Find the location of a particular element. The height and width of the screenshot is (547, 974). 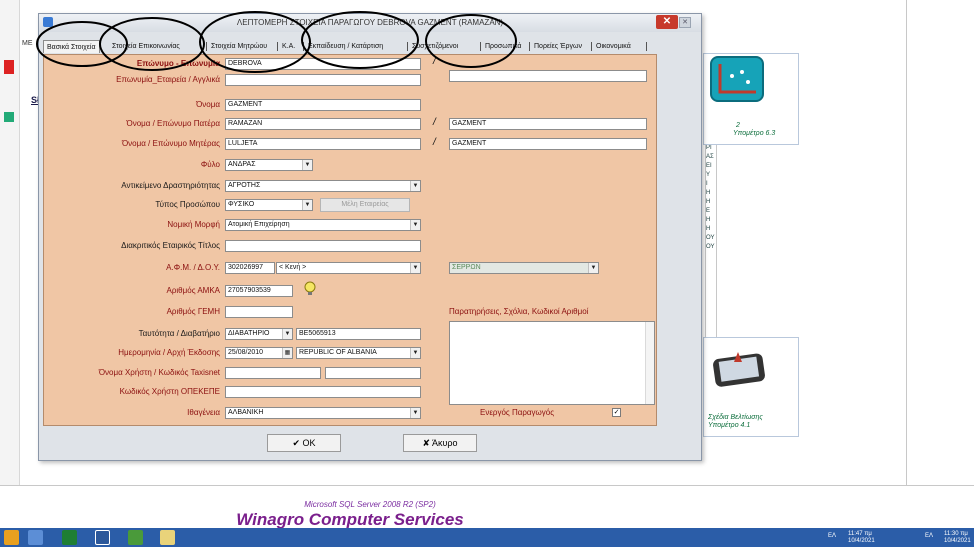

mother-first-input: LULJETA is located at coordinates (323, 144).